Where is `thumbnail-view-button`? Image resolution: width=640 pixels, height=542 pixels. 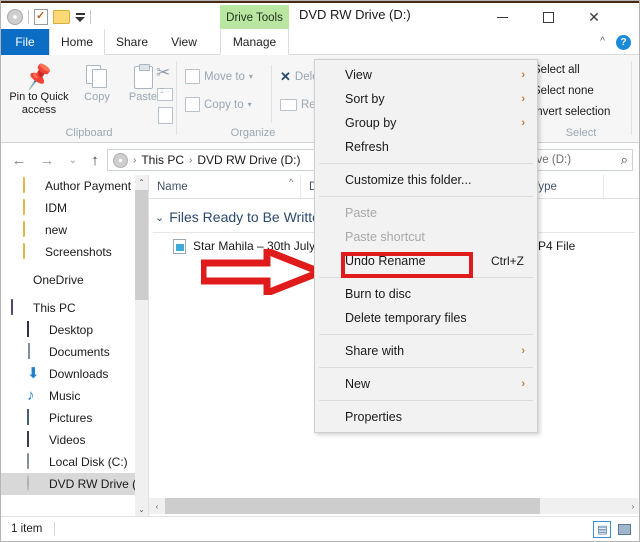
thumbnail-view-button is located at coordinates (624, 529).